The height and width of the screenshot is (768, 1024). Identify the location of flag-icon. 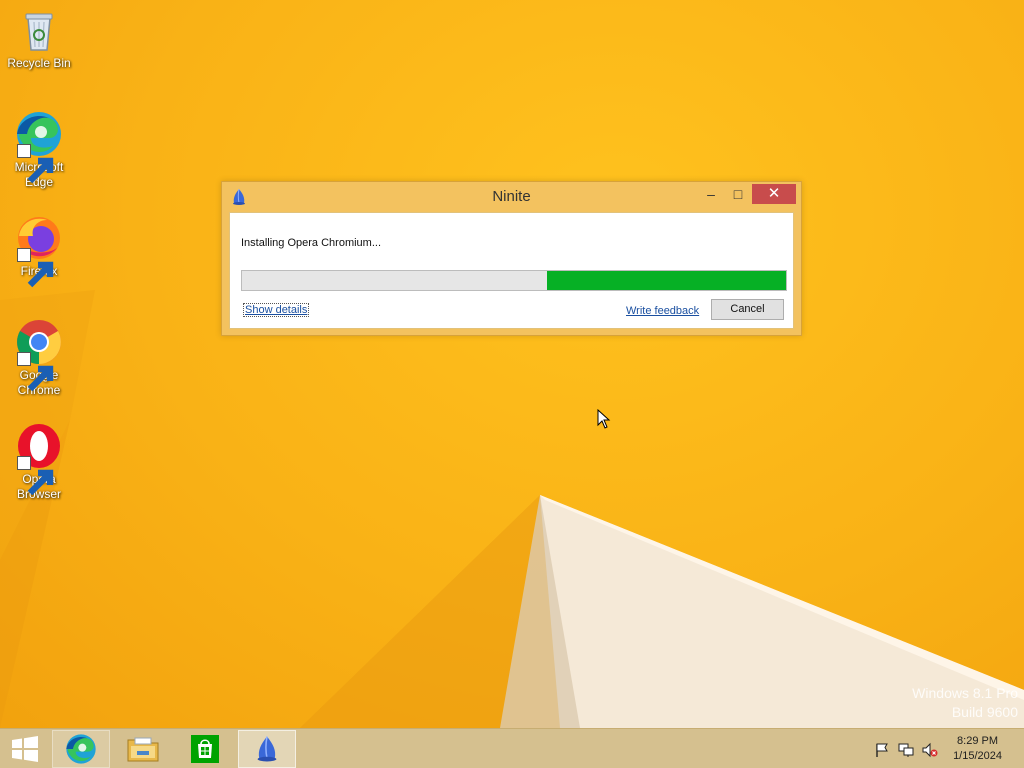
(882, 750).